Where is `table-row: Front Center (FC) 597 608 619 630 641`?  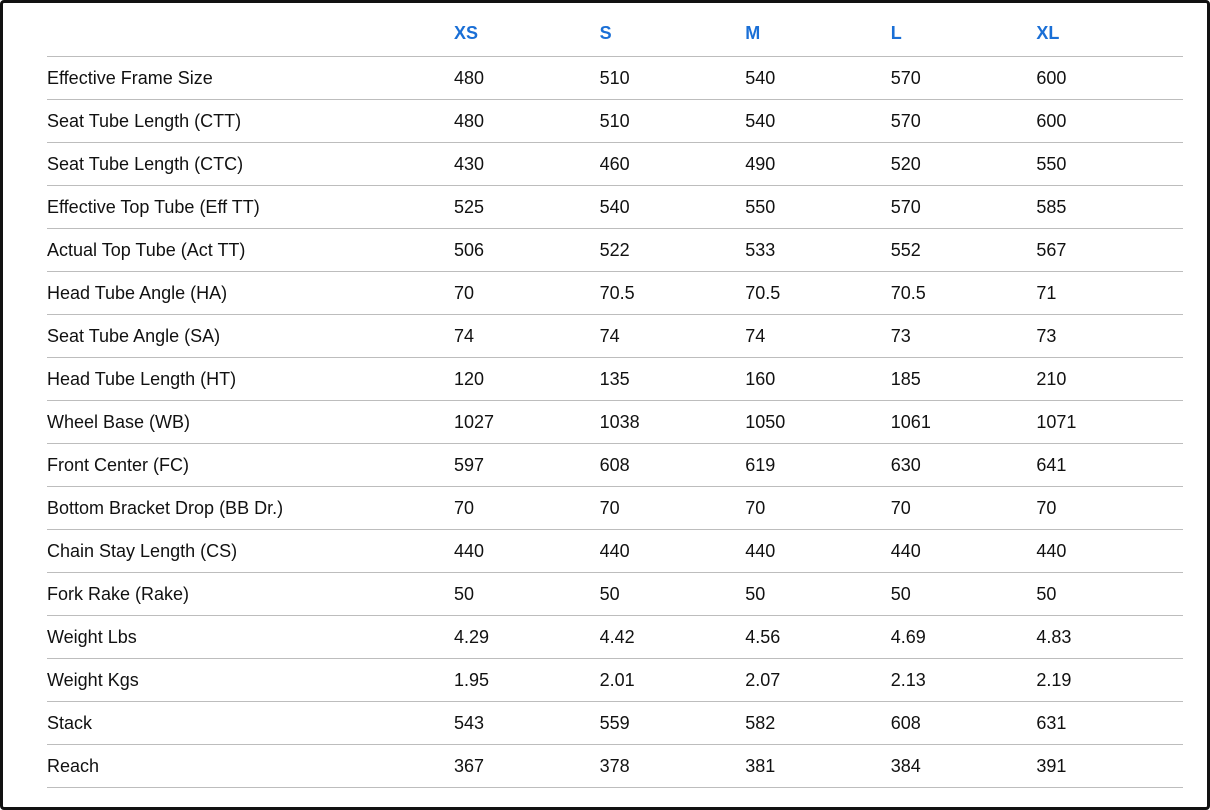 table-row: Front Center (FC) 597 608 619 630 641 is located at coordinates (615, 465).